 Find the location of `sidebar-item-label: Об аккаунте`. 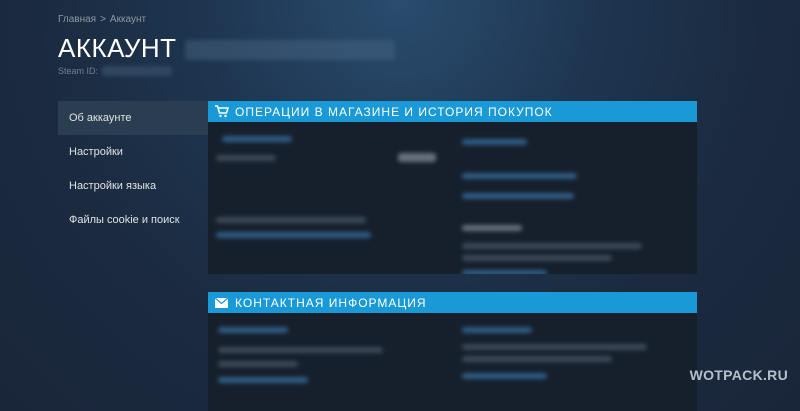

sidebar-item-label: Об аккаунте is located at coordinates (100, 118).